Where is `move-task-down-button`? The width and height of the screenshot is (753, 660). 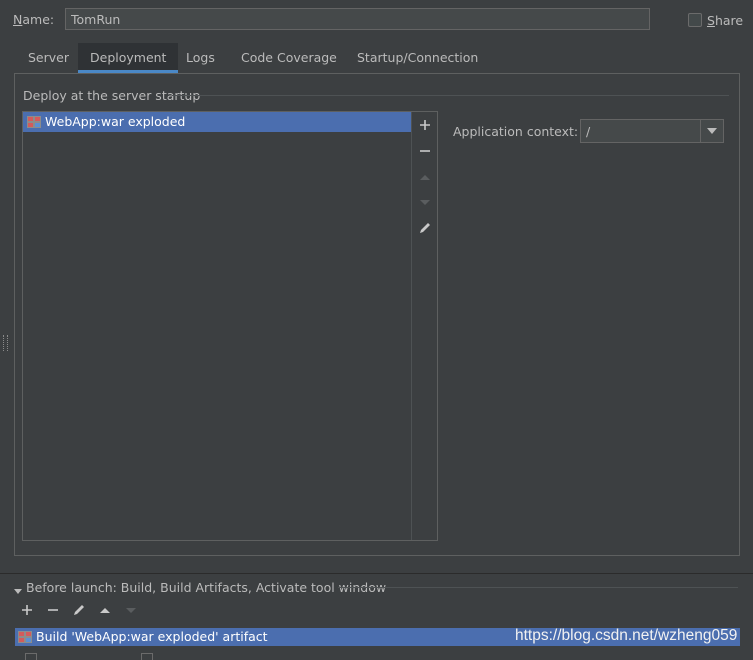 move-task-down-button is located at coordinates (131, 610).